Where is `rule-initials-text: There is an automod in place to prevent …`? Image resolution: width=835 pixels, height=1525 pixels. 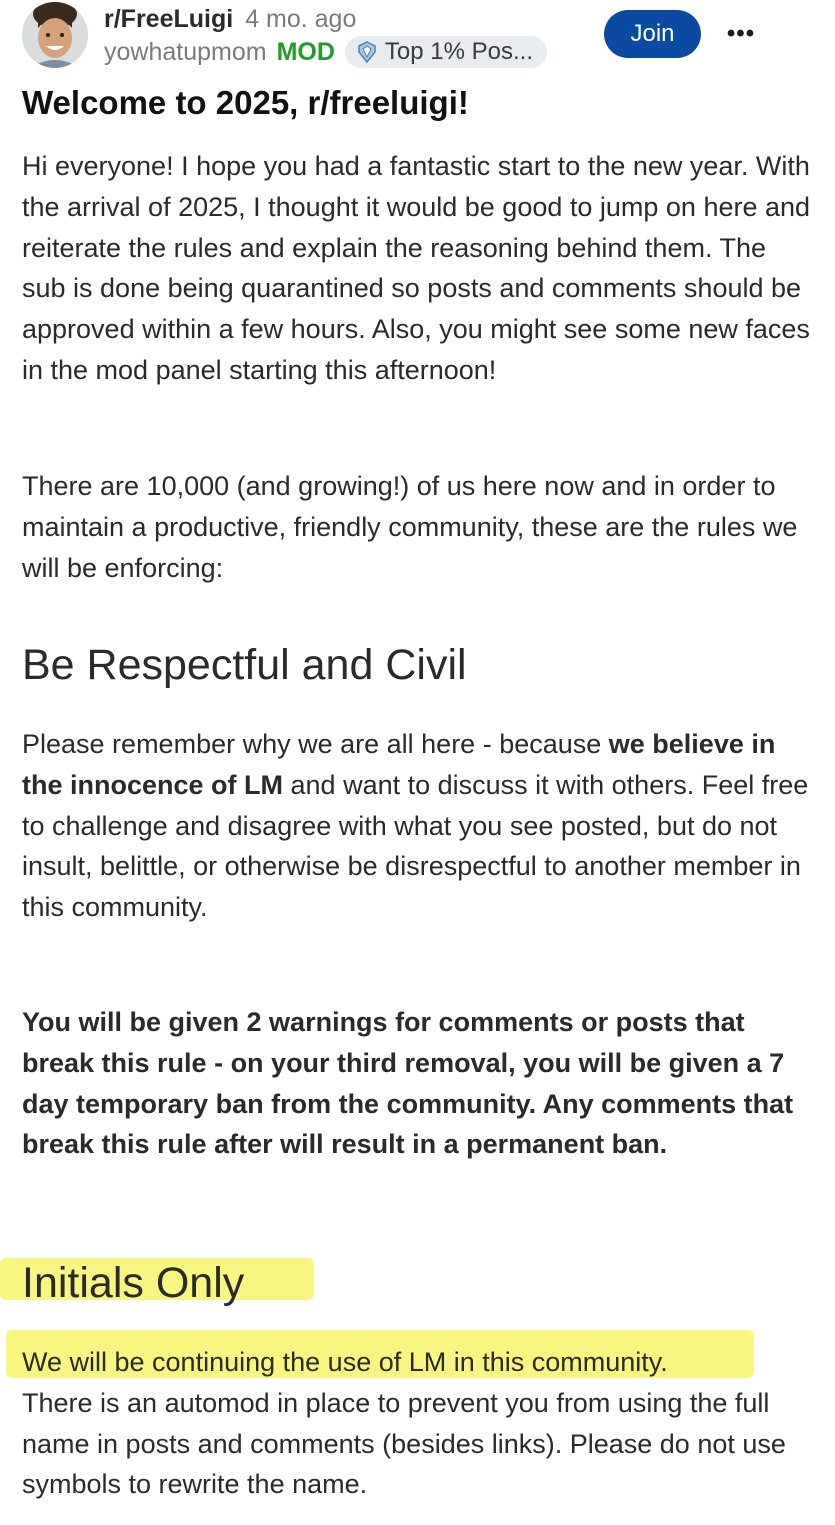
rule-initials-text: There is an automod in place to prevent … is located at coordinates (404, 1443).